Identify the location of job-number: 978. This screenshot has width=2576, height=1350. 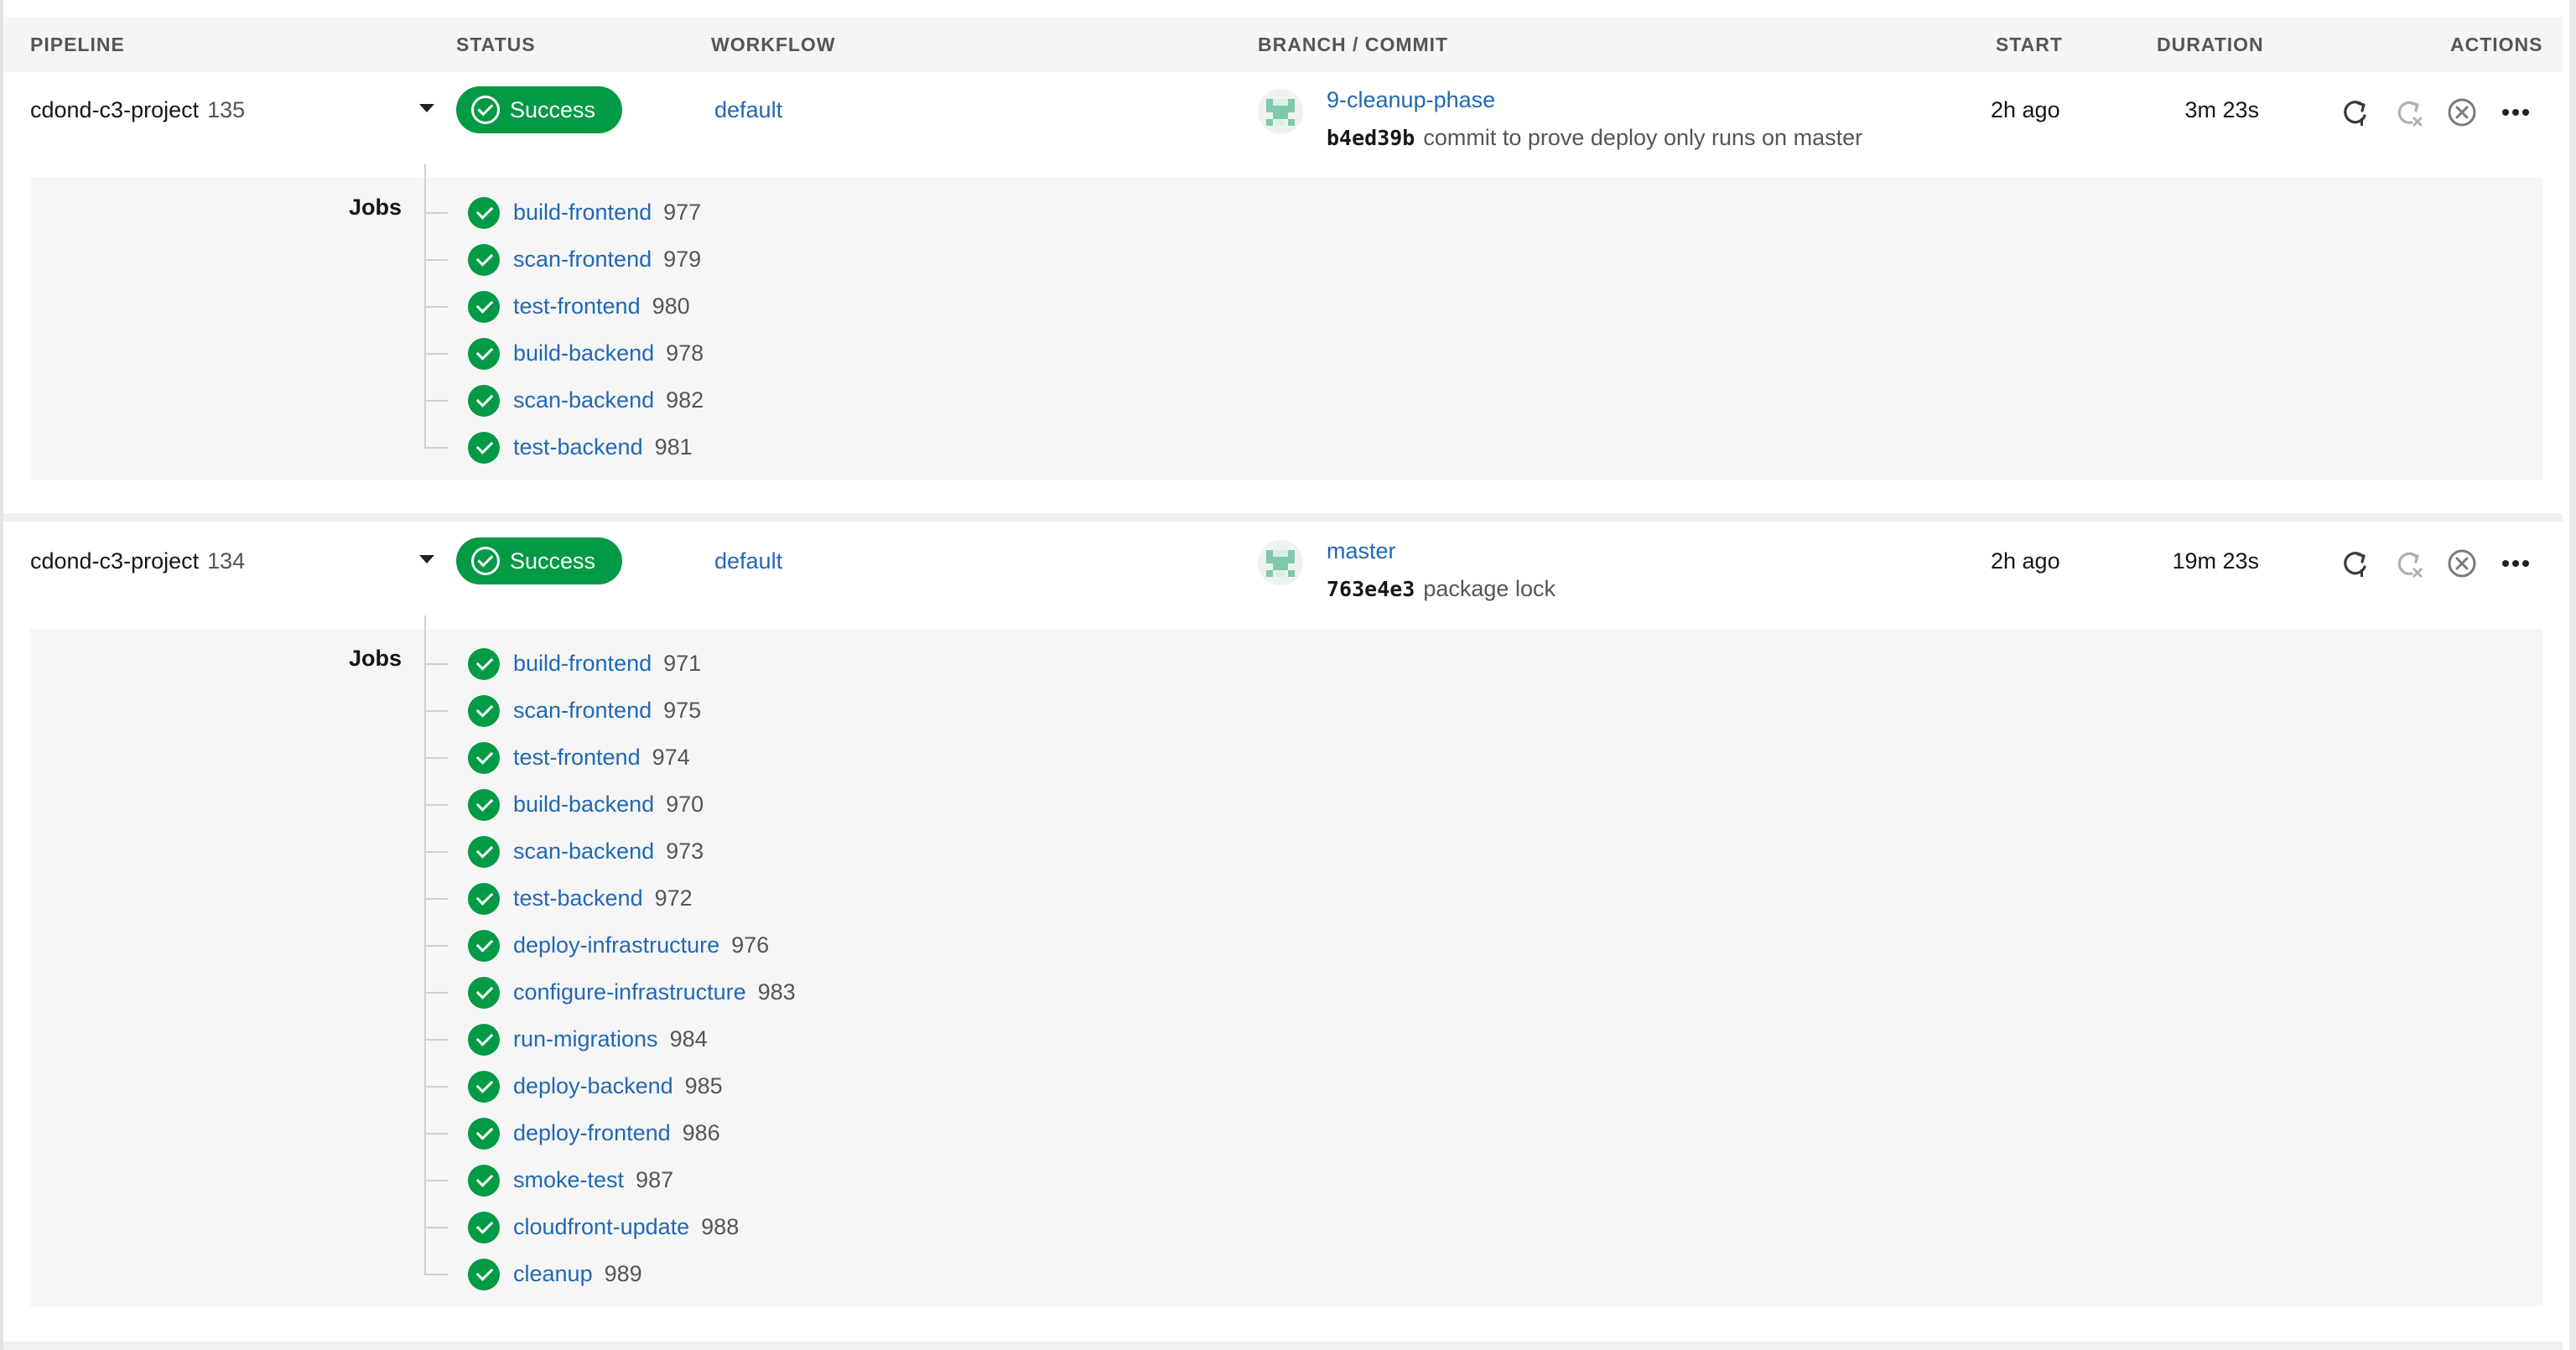
(685, 353).